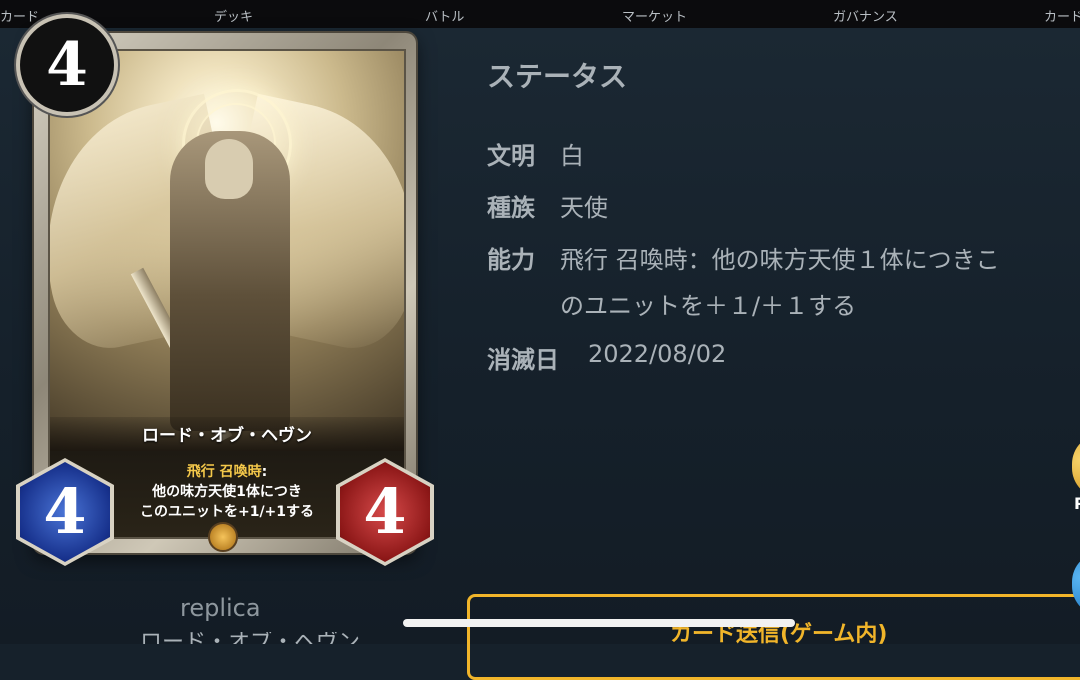 This screenshot has height=680, width=1080. Describe the element at coordinates (1077, 503) in the screenshot. I see `side-button-letter: P` at that location.